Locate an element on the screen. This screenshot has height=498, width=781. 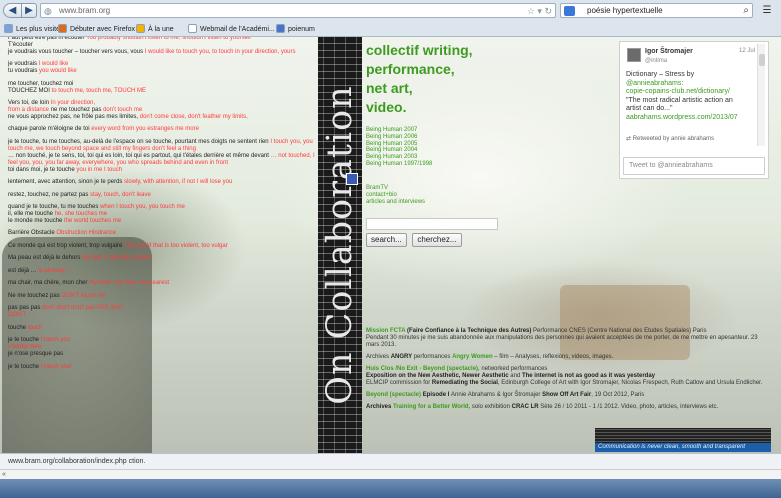
poem-french-text: chaque parole m'éloigne de toi is located at coordinates (50, 129).